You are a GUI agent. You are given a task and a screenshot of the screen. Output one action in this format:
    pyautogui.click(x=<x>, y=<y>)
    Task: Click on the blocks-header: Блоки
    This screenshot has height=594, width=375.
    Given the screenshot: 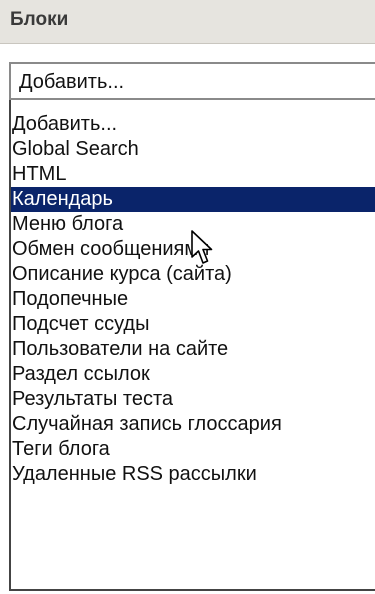 What is the action you would take?
    pyautogui.click(x=187, y=22)
    